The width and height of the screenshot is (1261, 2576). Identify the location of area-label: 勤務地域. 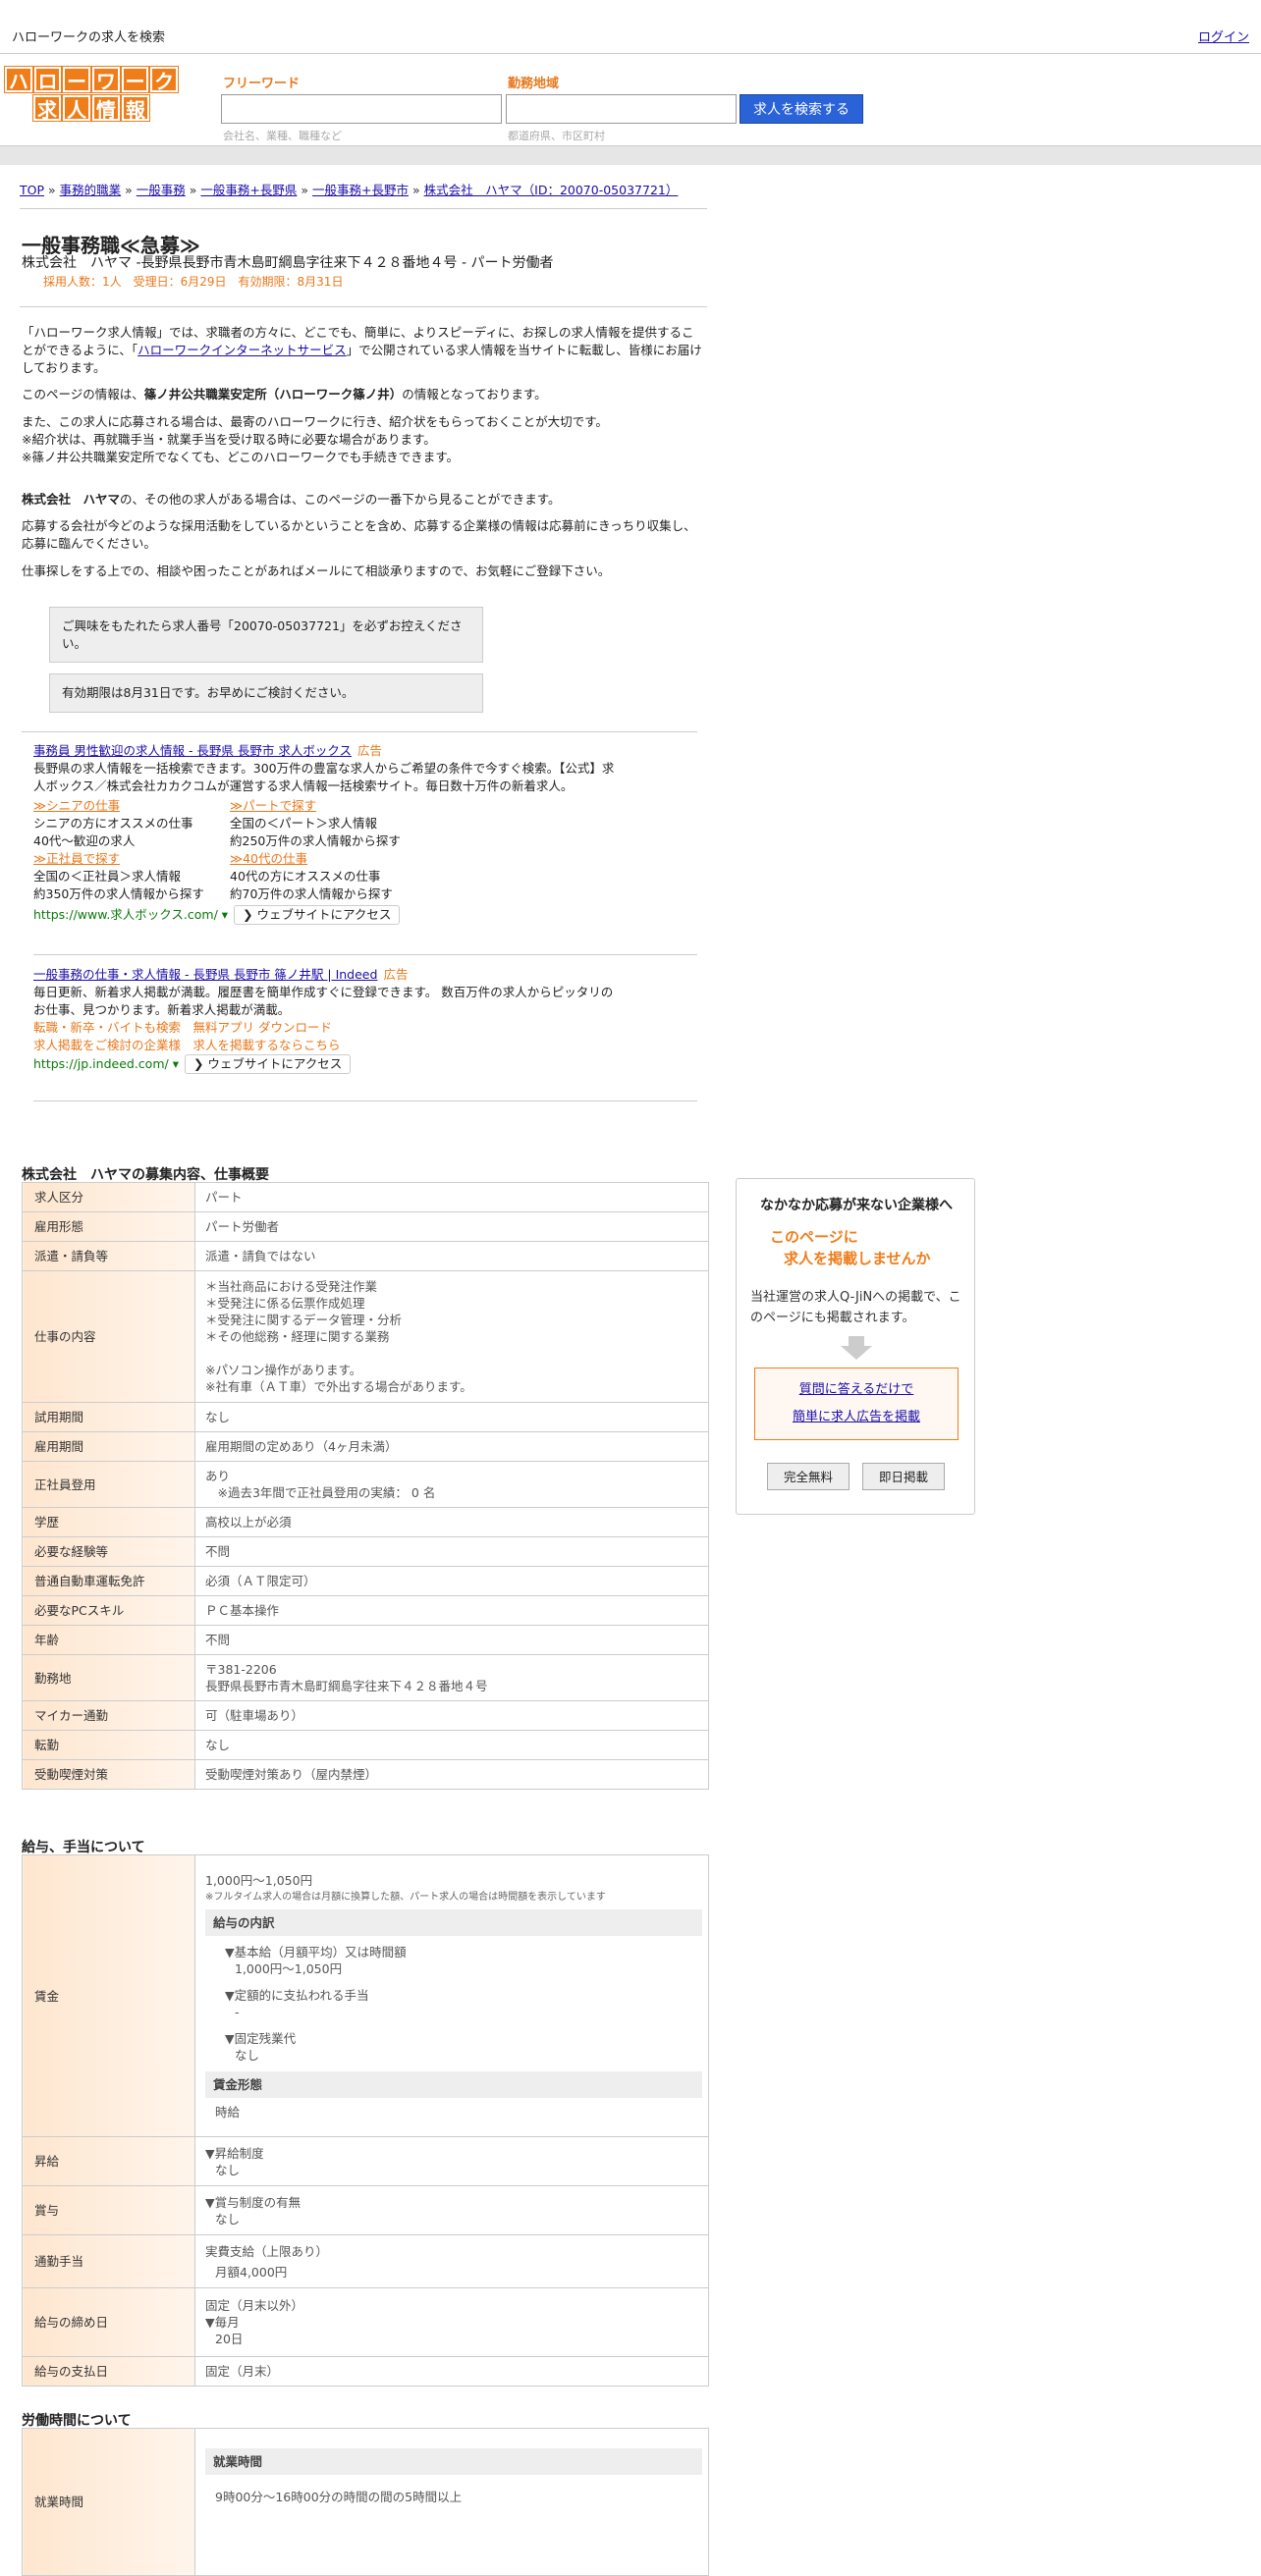
(534, 84).